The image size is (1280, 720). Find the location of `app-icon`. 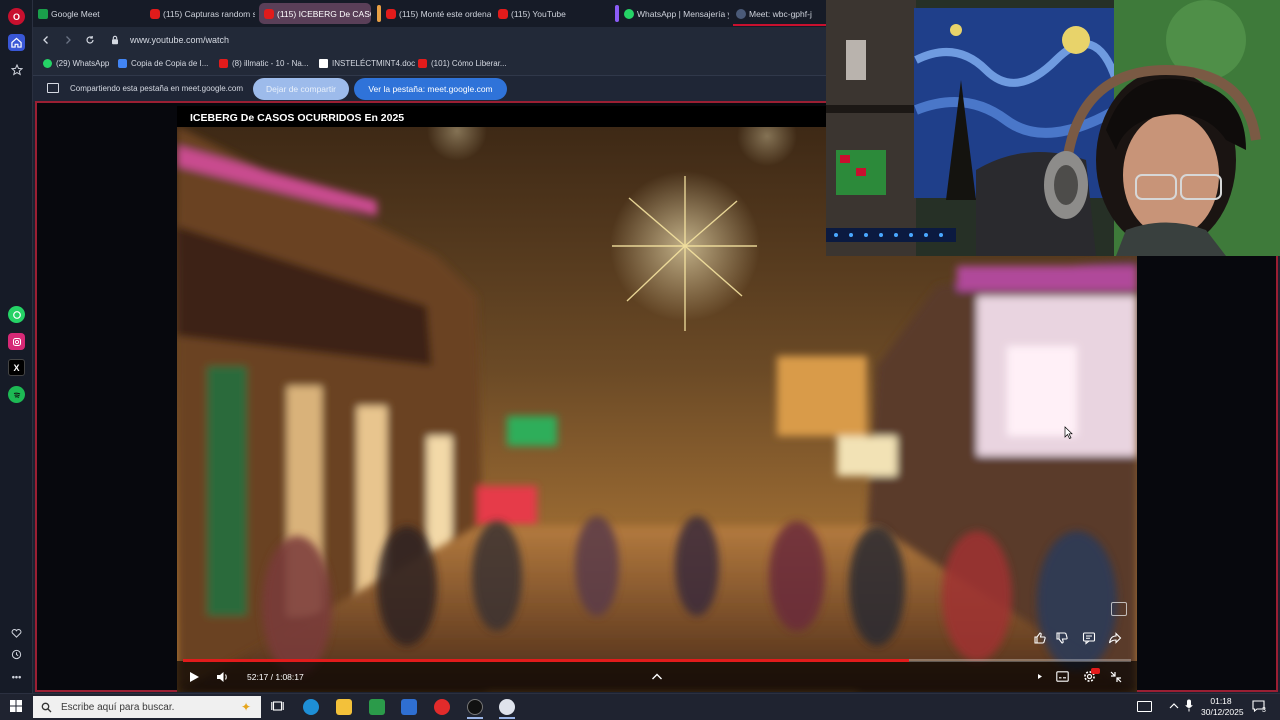

app-icon is located at coordinates (507, 707).